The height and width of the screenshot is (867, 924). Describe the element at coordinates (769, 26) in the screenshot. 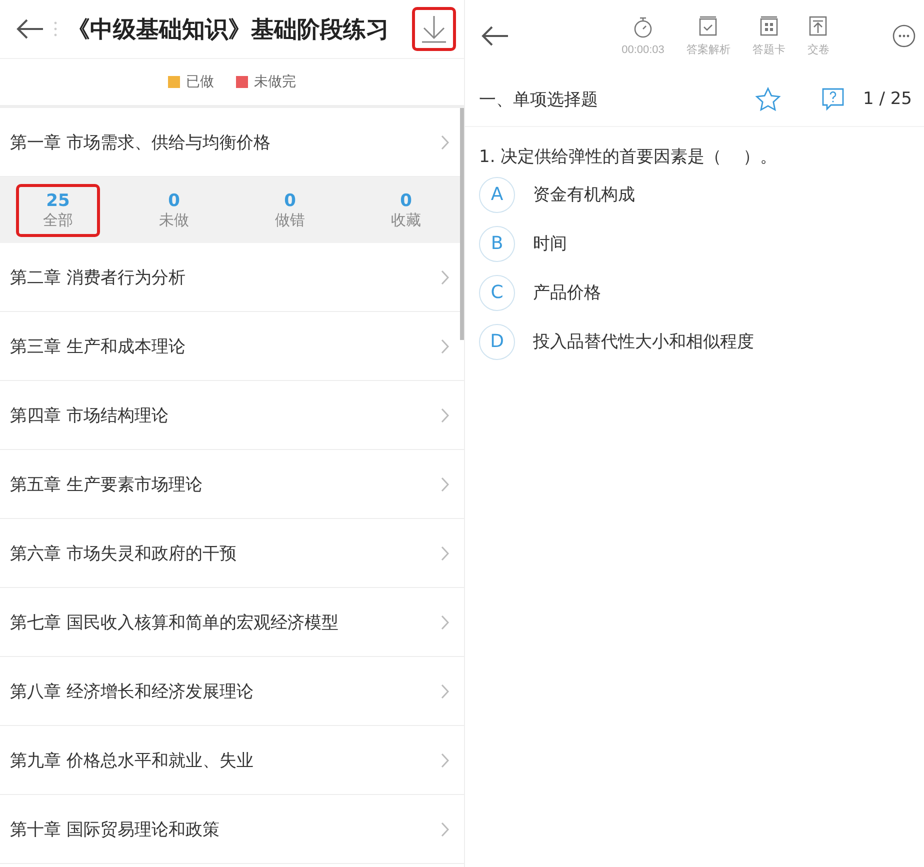

I see `grid-icon` at that location.